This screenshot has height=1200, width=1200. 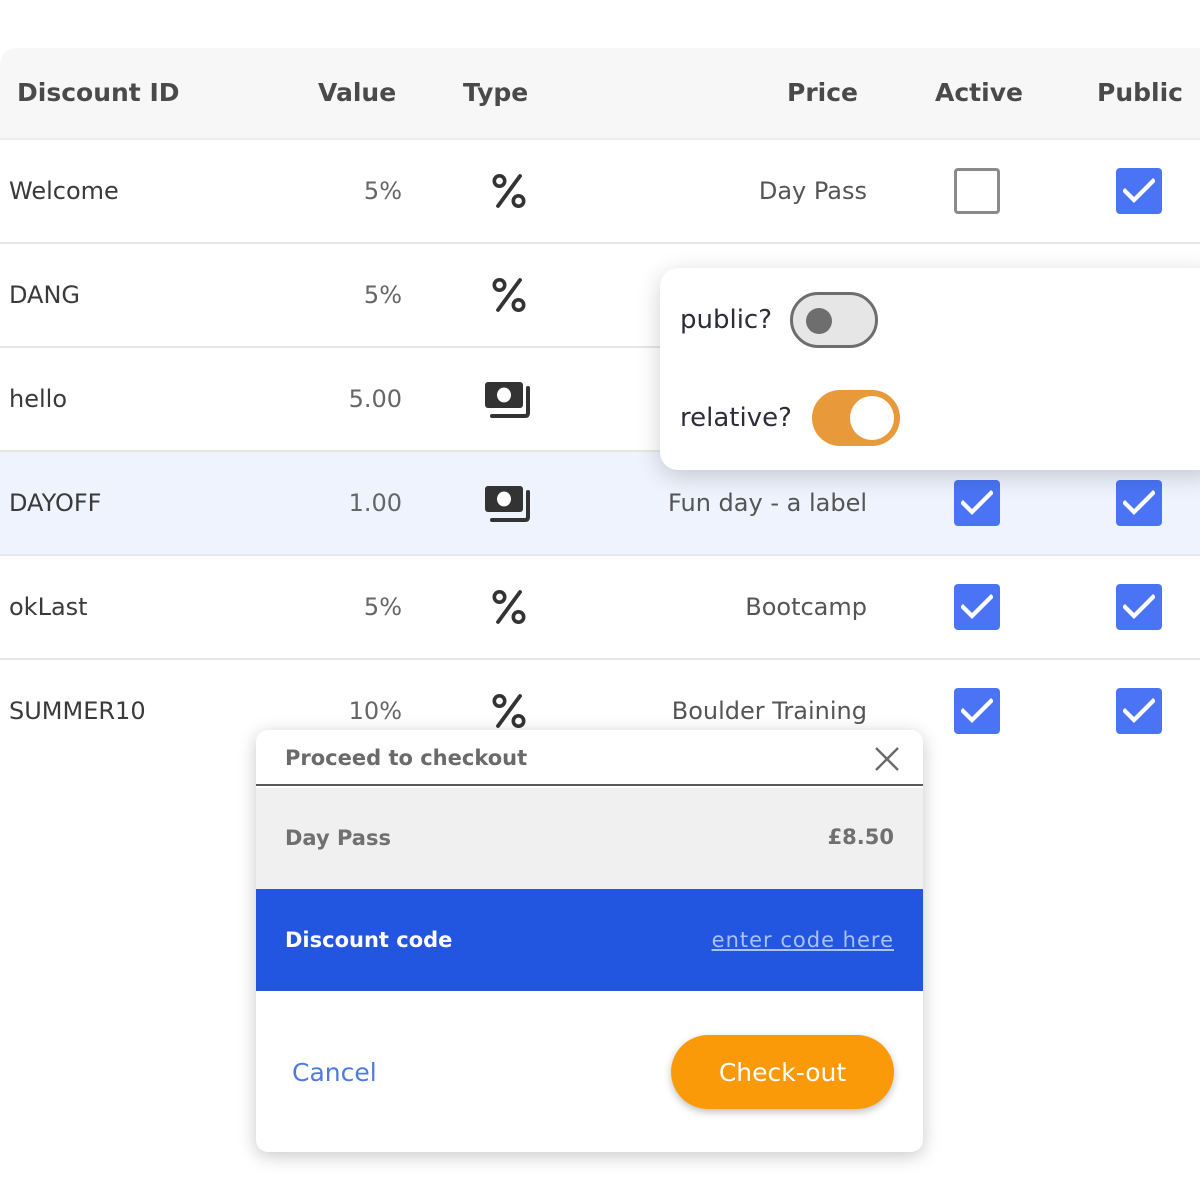 I want to click on modal-header: Proceed to checkout, so click(x=589, y=758).